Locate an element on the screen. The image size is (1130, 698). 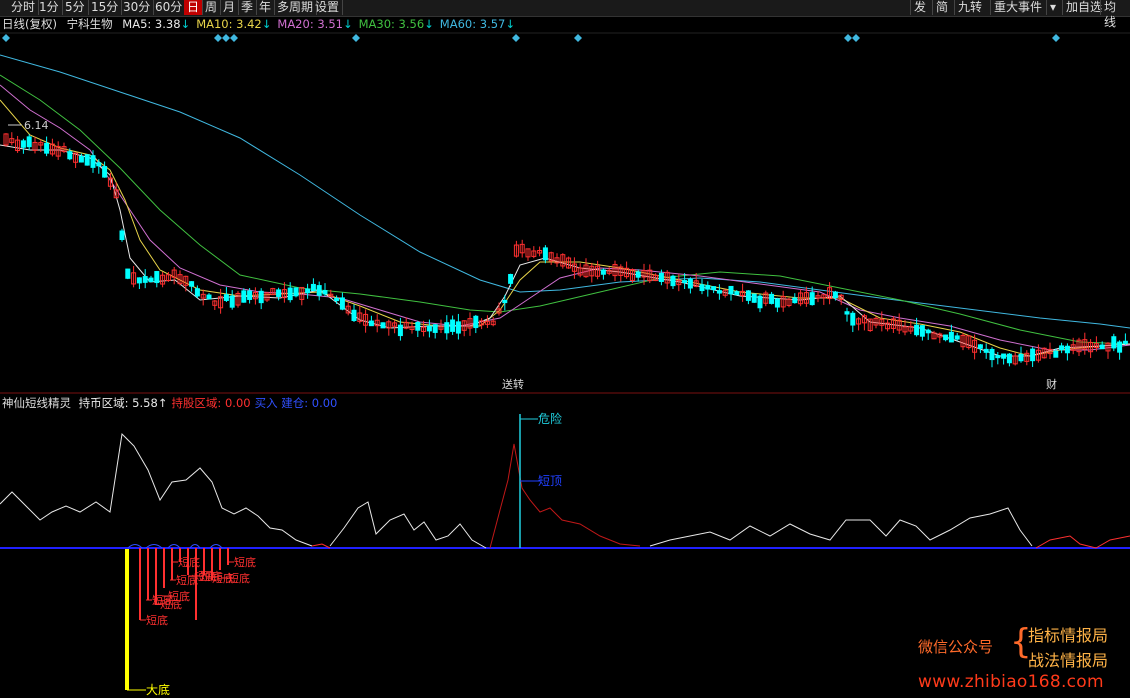
indicator-name: 神仙短线精灵 is located at coordinates (36, 403).